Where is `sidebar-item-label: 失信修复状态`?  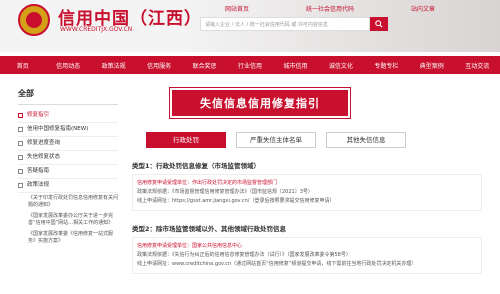
sidebar-item-label: 失信修复状态 is located at coordinates (44, 157).